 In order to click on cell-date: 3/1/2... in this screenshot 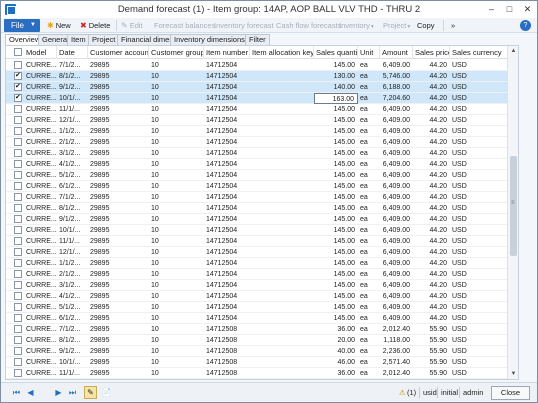, I will do `click(72, 285)`.